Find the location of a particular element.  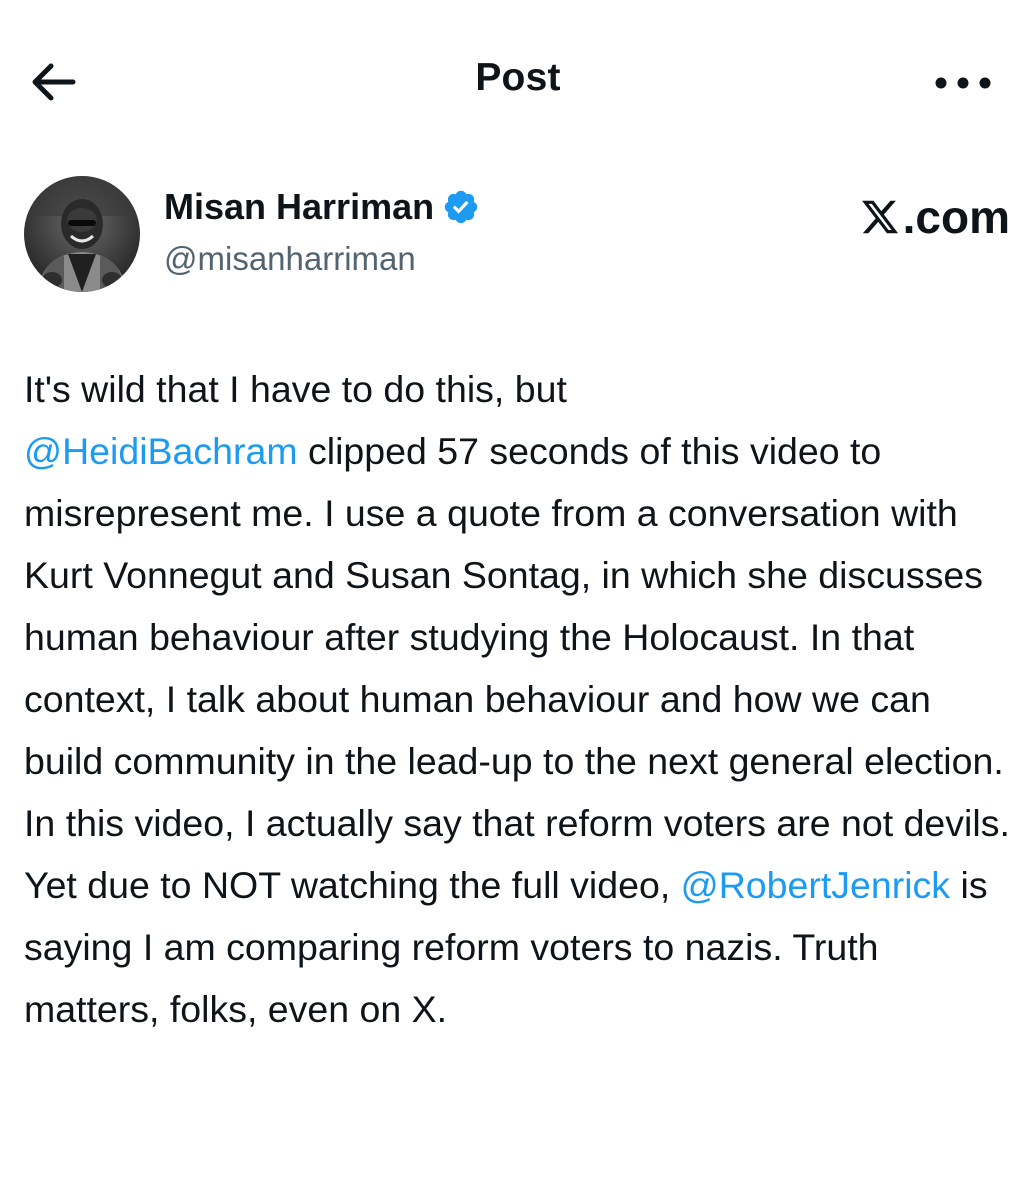

more-horizontal-icon is located at coordinates (963, 83).